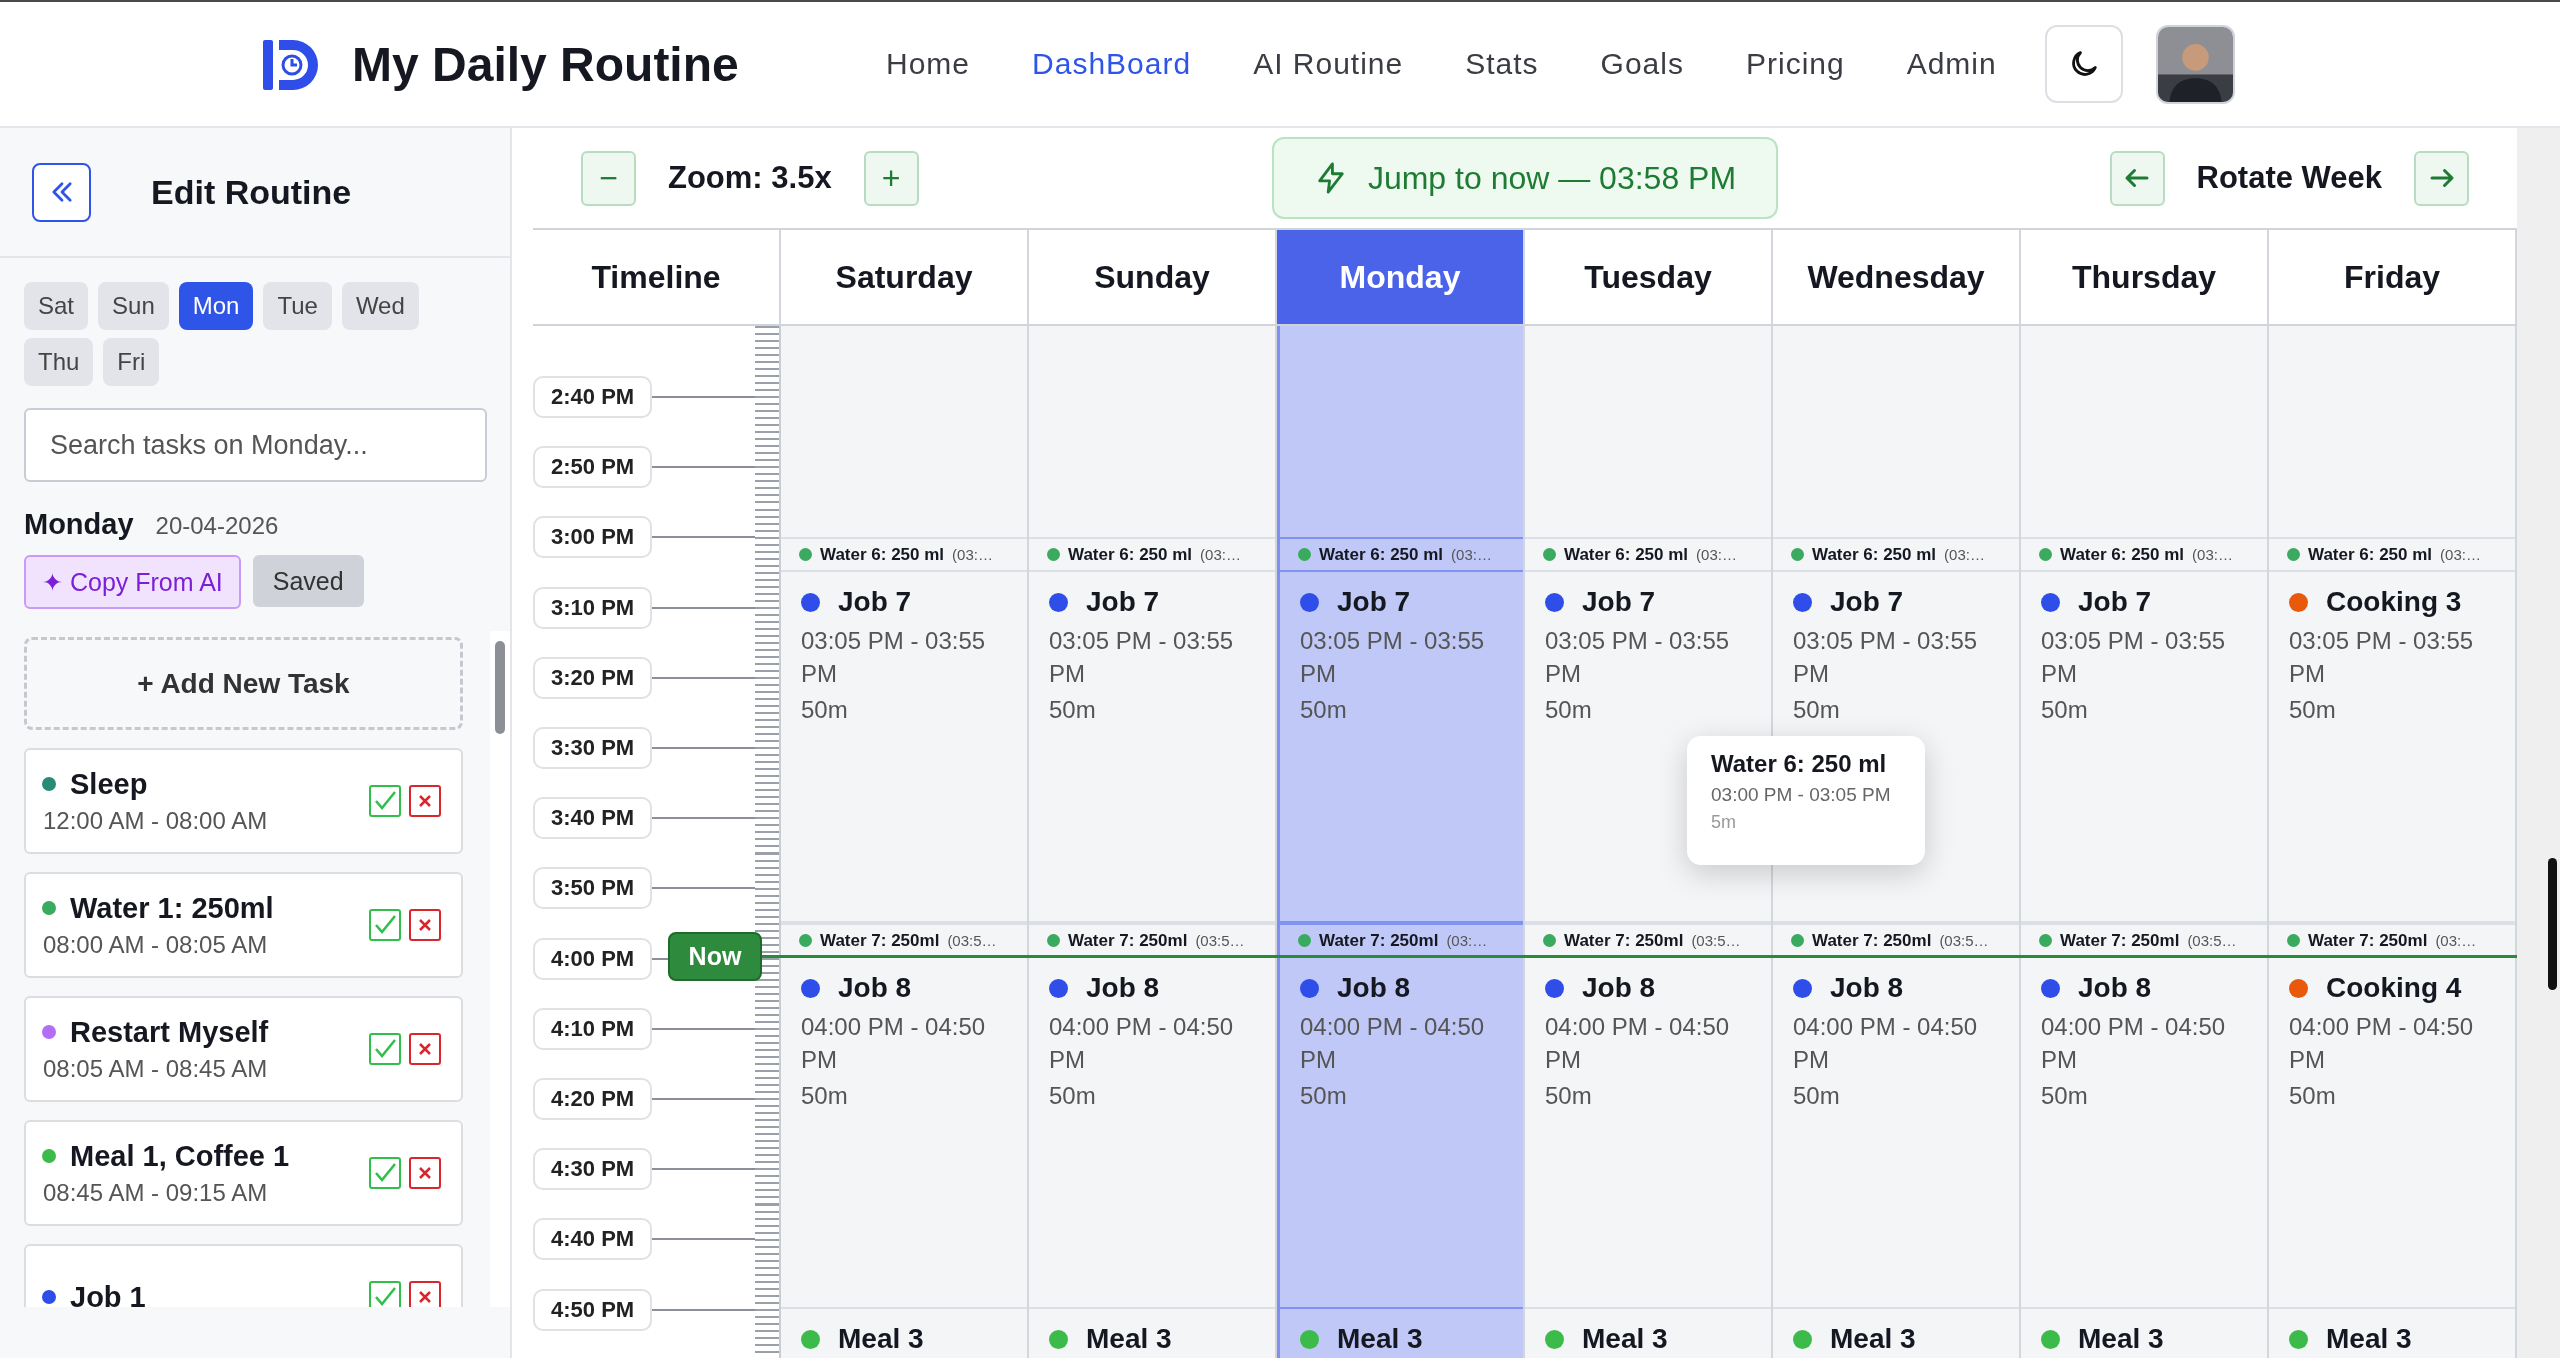 Image resolution: width=2560 pixels, height=1358 pixels. What do you see at coordinates (56, 306) in the screenshot?
I see `day-chip: Sat` at bounding box center [56, 306].